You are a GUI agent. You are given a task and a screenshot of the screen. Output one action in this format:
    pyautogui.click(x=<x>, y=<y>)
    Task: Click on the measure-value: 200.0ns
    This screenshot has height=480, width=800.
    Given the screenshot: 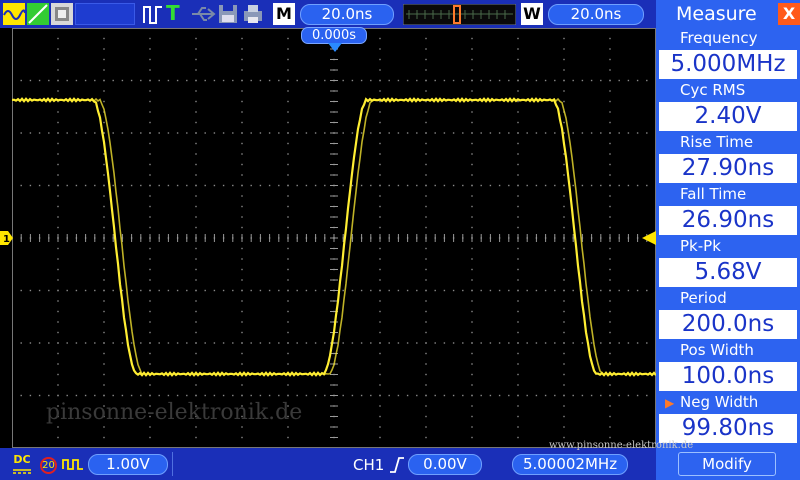 What is the action you would take?
    pyautogui.click(x=728, y=324)
    